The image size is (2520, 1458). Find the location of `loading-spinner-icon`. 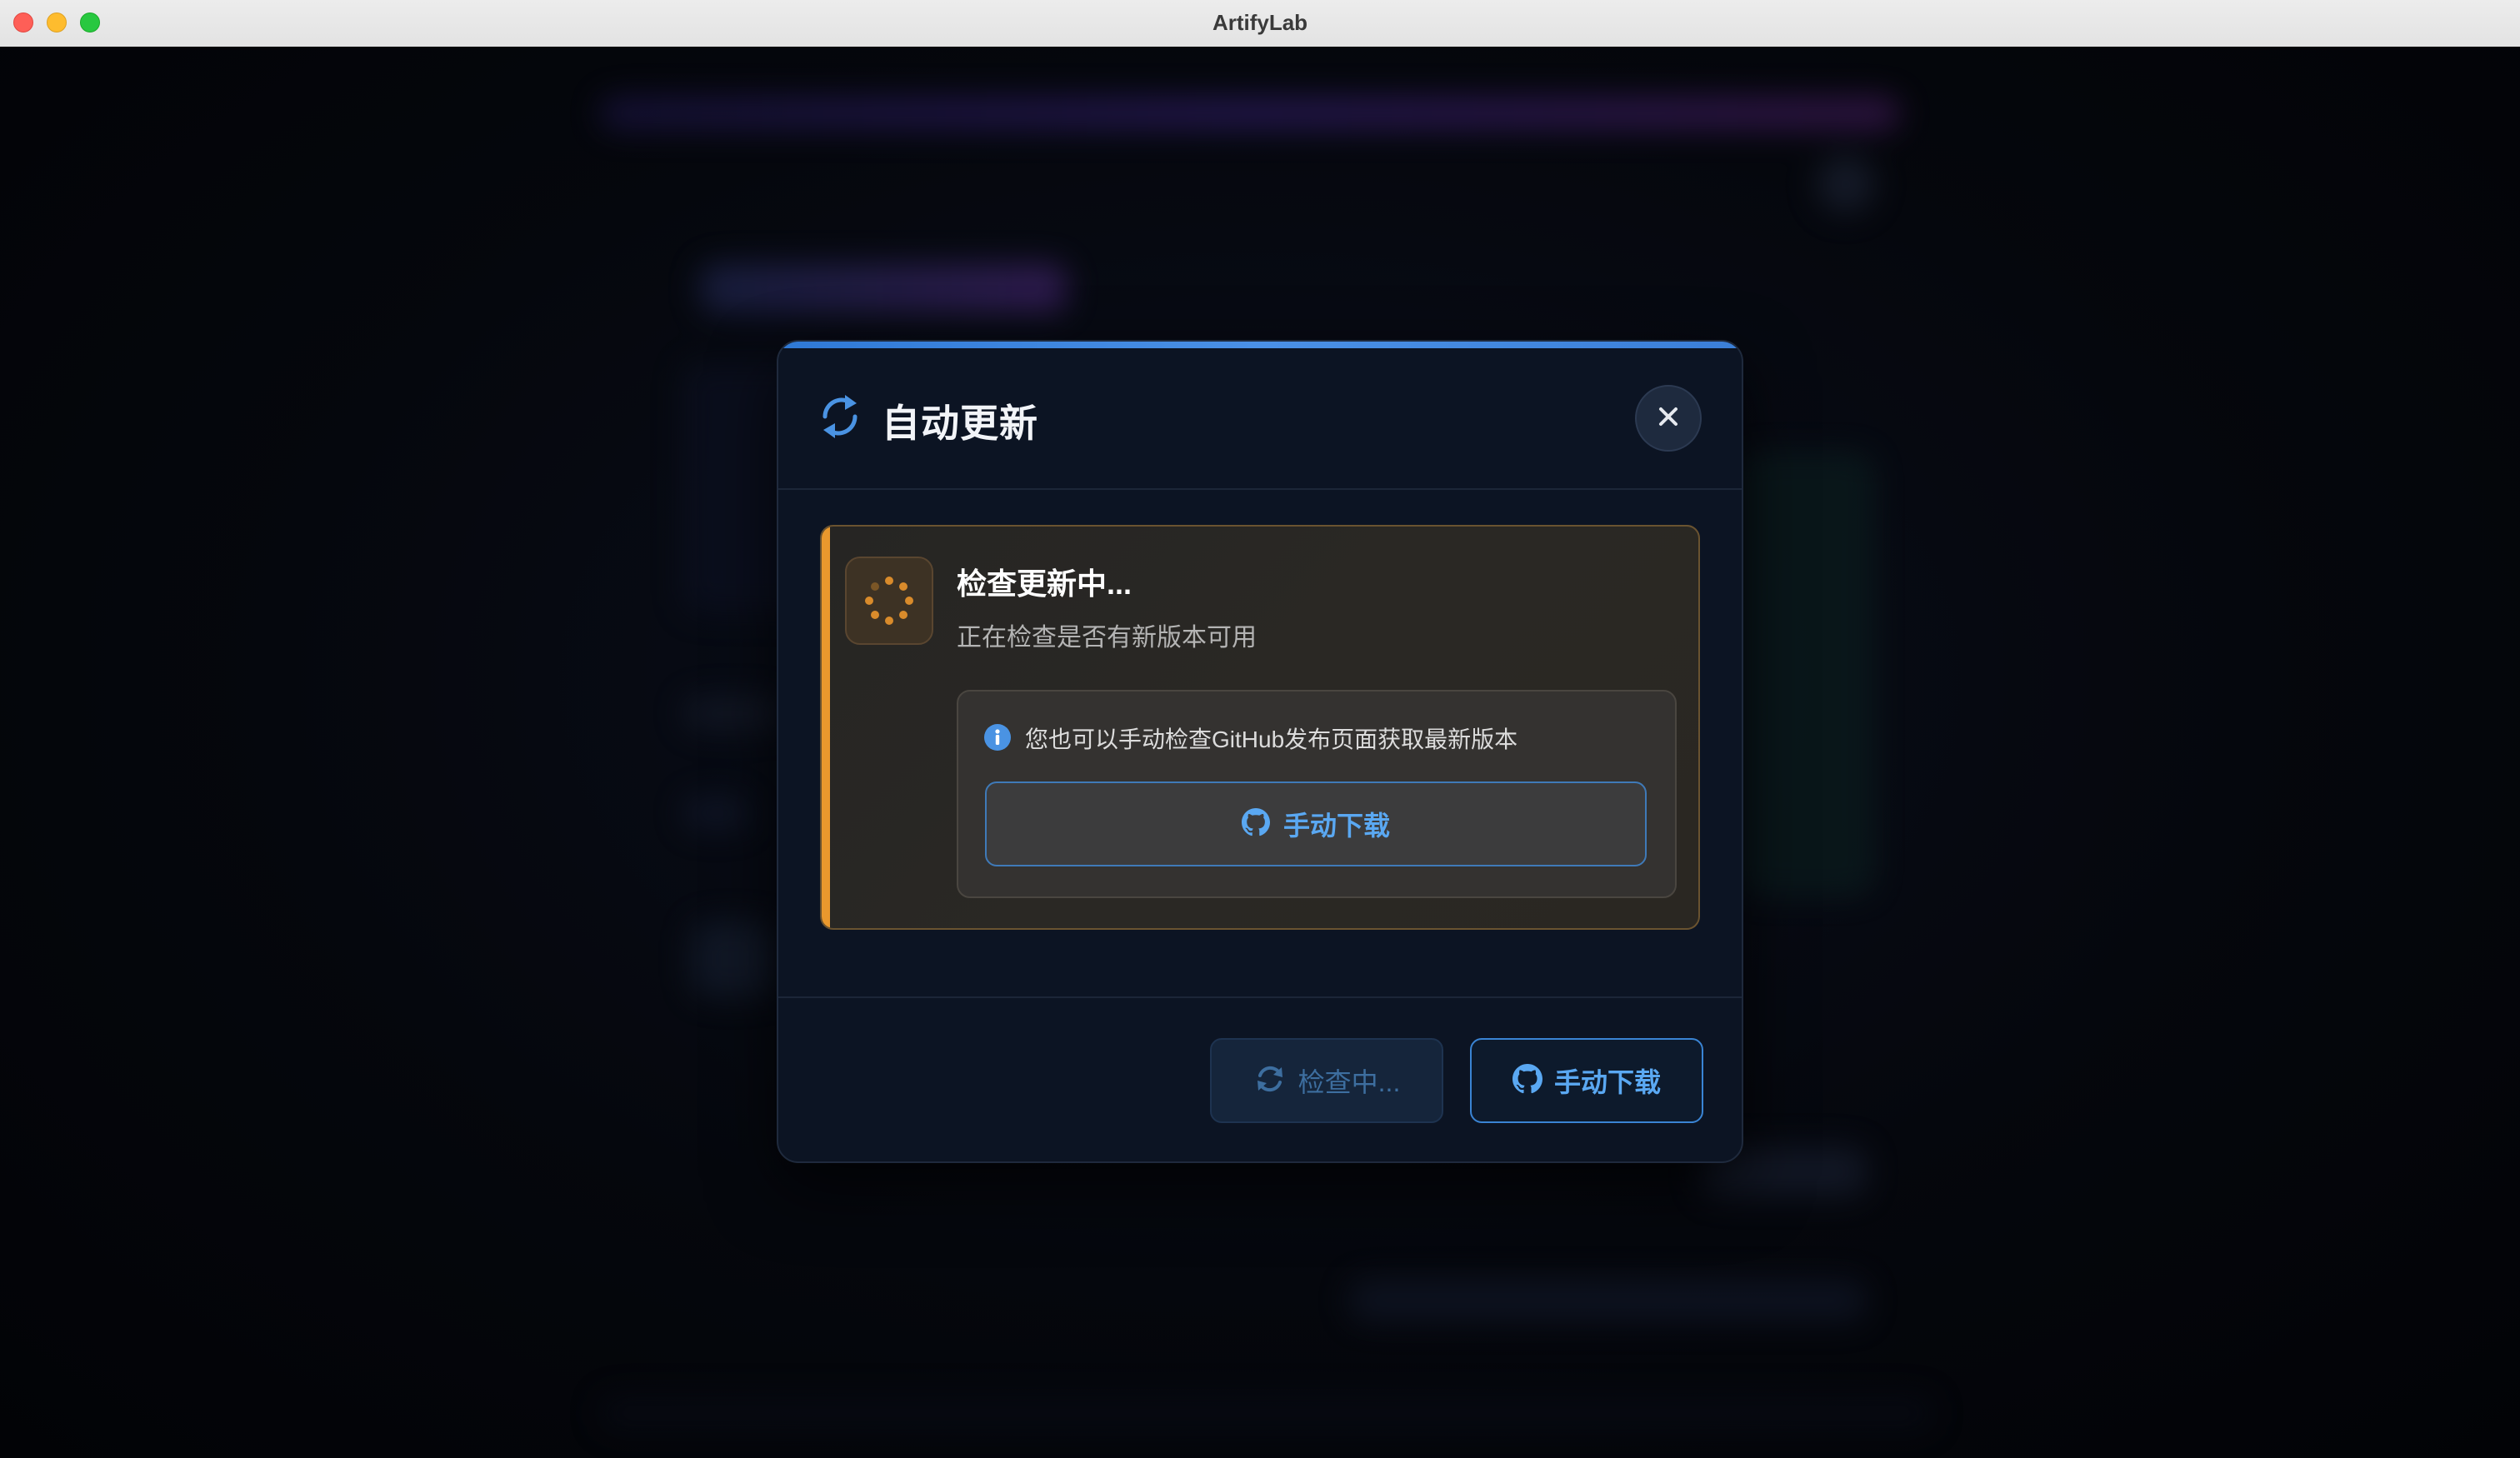

loading-spinner-icon is located at coordinates (889, 612).